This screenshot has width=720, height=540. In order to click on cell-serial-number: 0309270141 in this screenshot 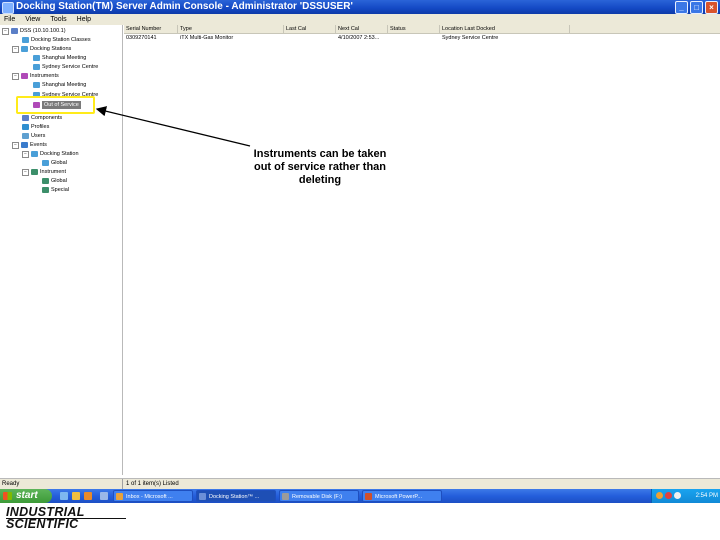, I will do `click(141, 38)`.